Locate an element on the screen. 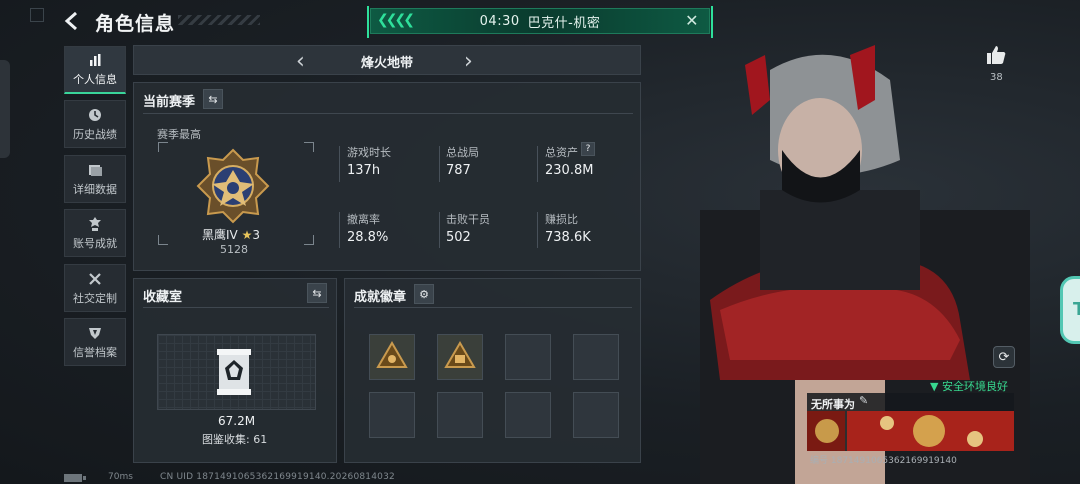  stat-value: 738.6K is located at coordinates (568, 237).